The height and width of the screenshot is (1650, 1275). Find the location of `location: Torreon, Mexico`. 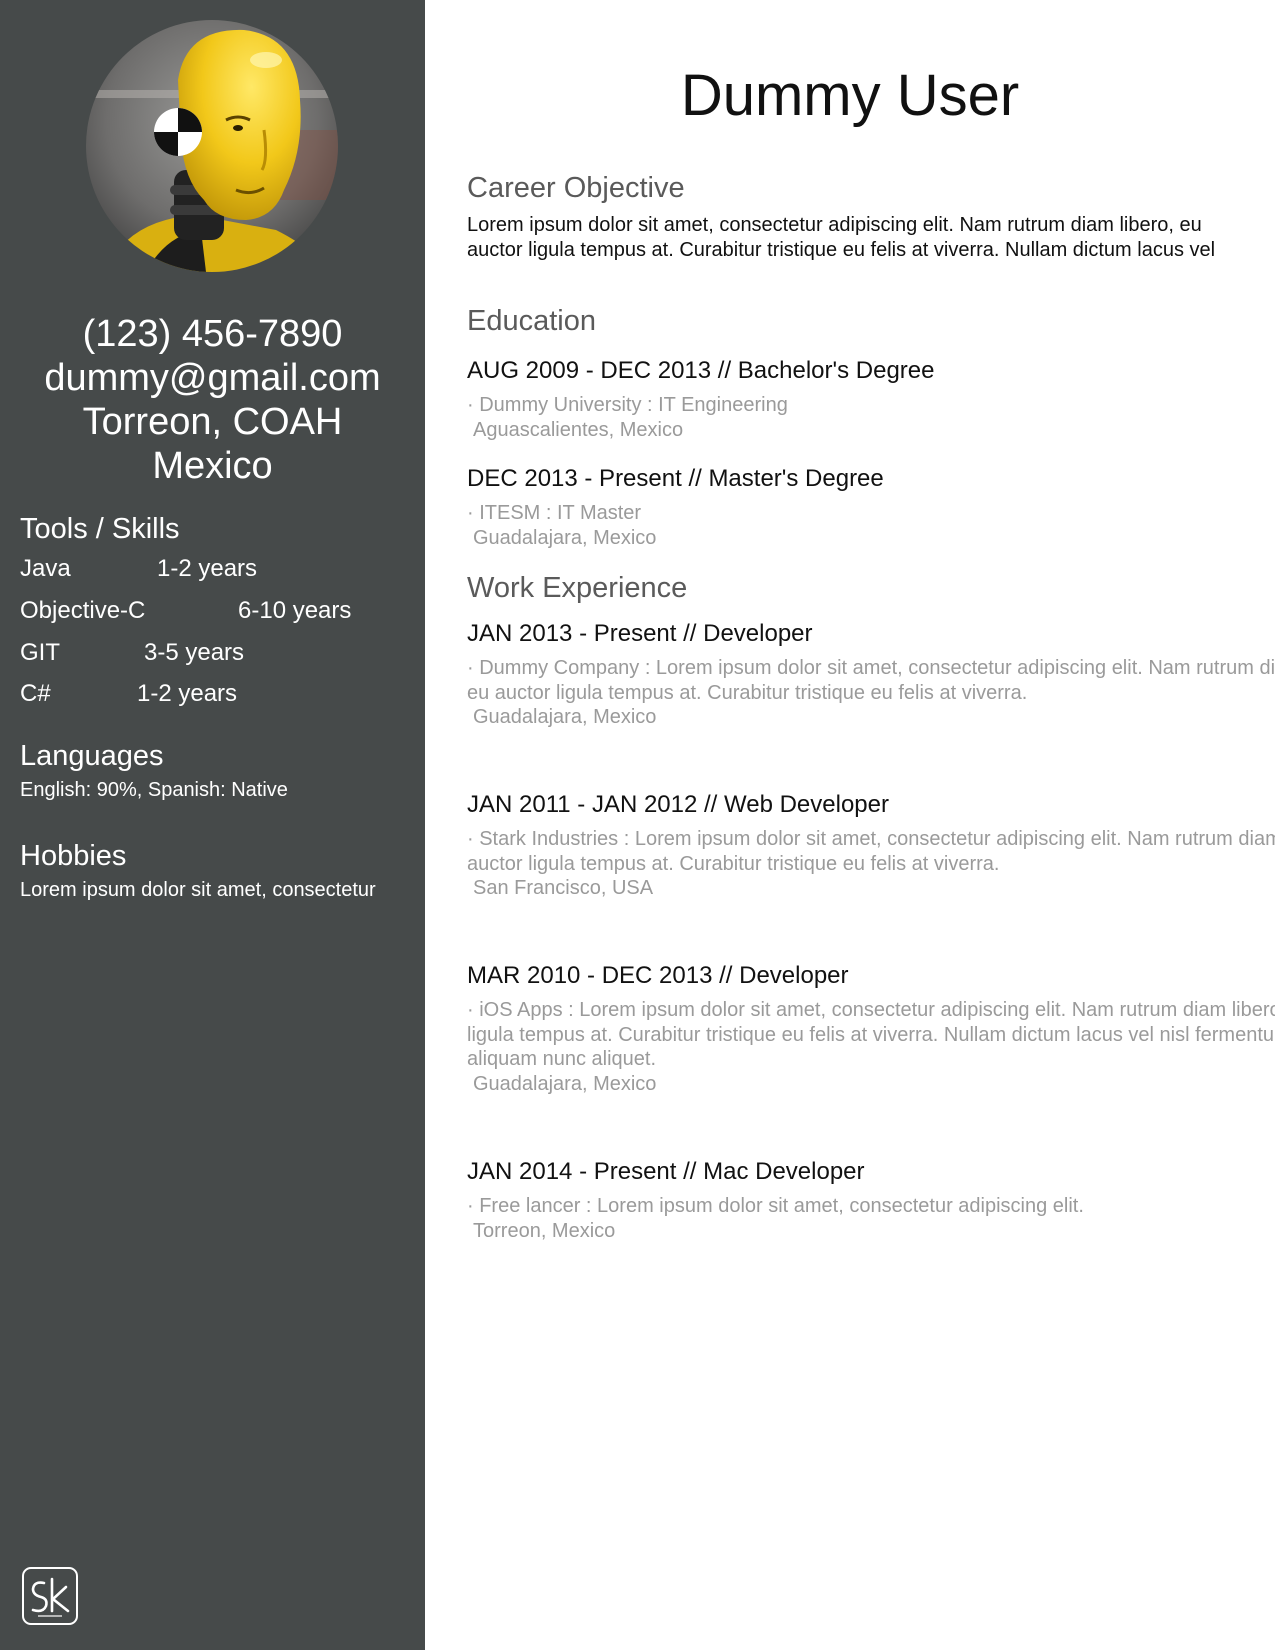

location: Torreon, Mexico is located at coordinates (544, 1230).